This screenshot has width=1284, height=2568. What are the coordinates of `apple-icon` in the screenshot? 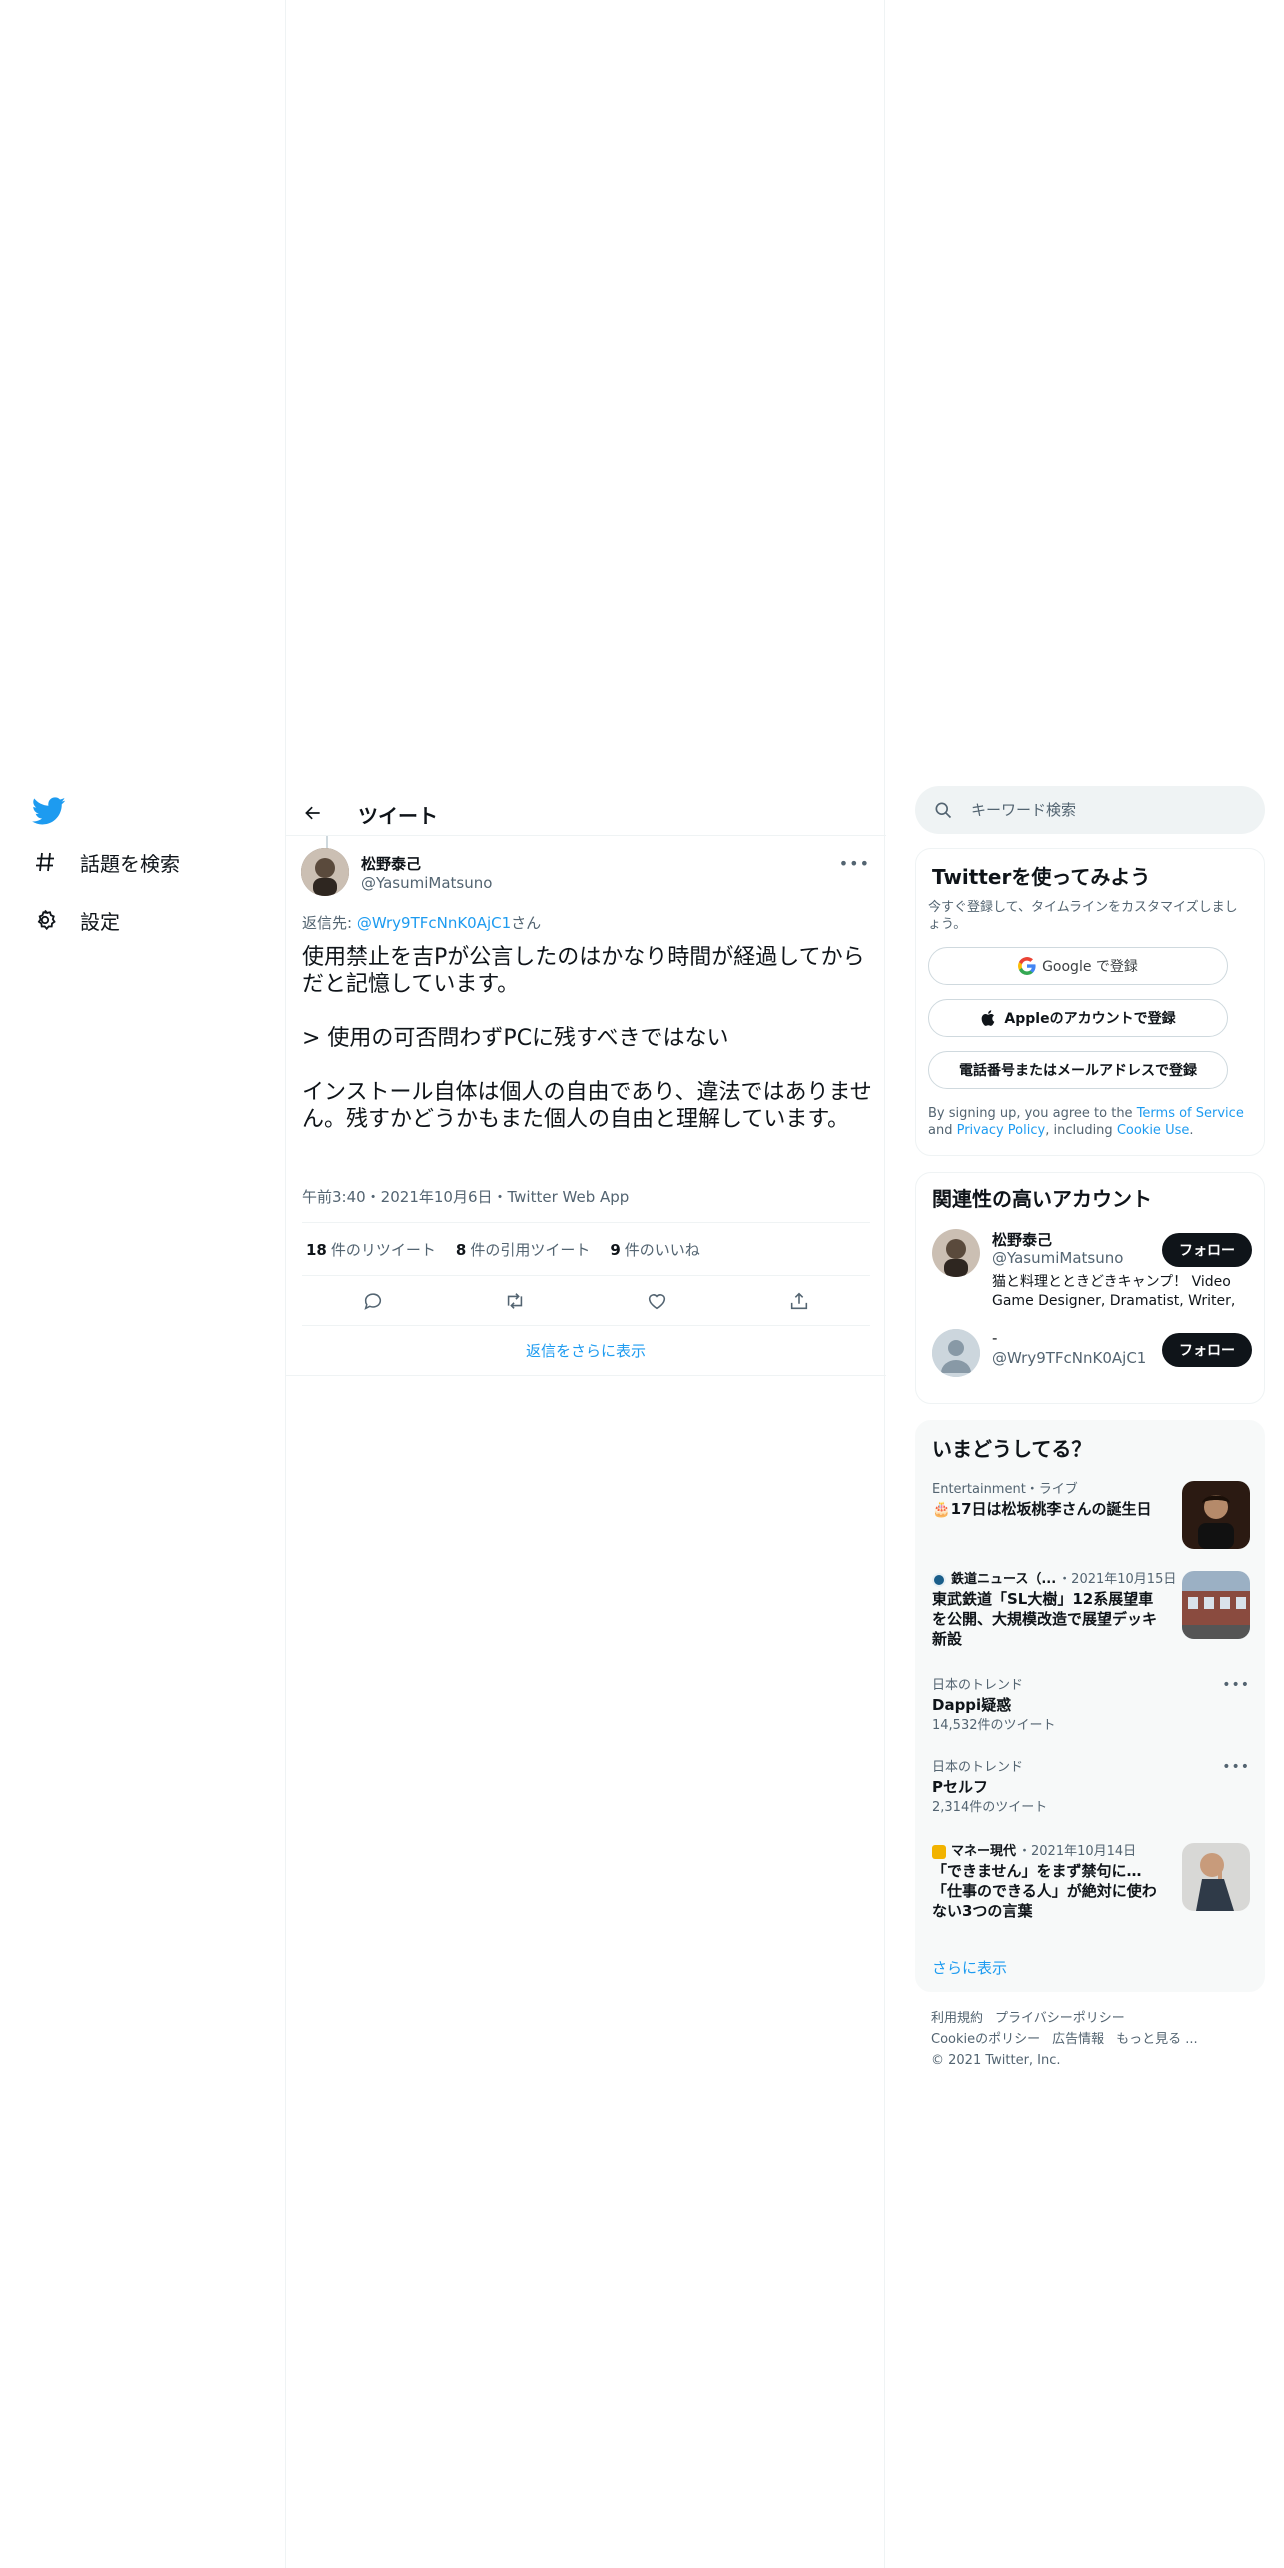 It's located at (989, 1018).